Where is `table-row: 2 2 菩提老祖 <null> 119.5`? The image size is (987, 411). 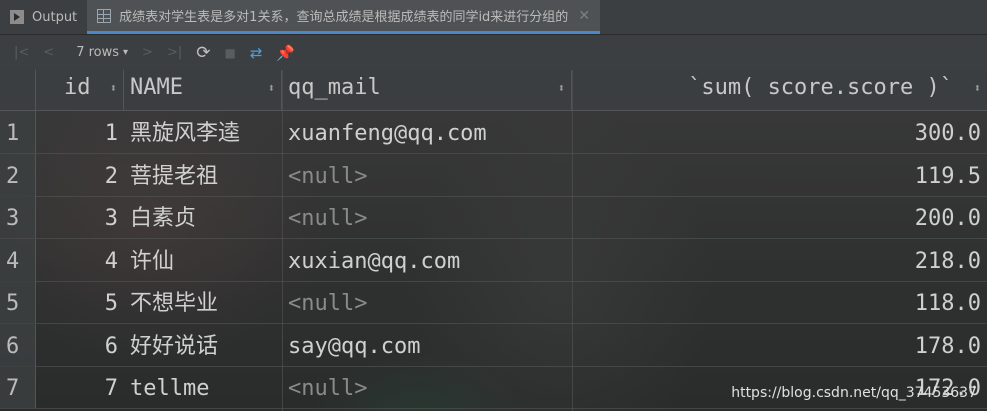 table-row: 2 2 菩提老祖 <null> 119.5 is located at coordinates (493, 175).